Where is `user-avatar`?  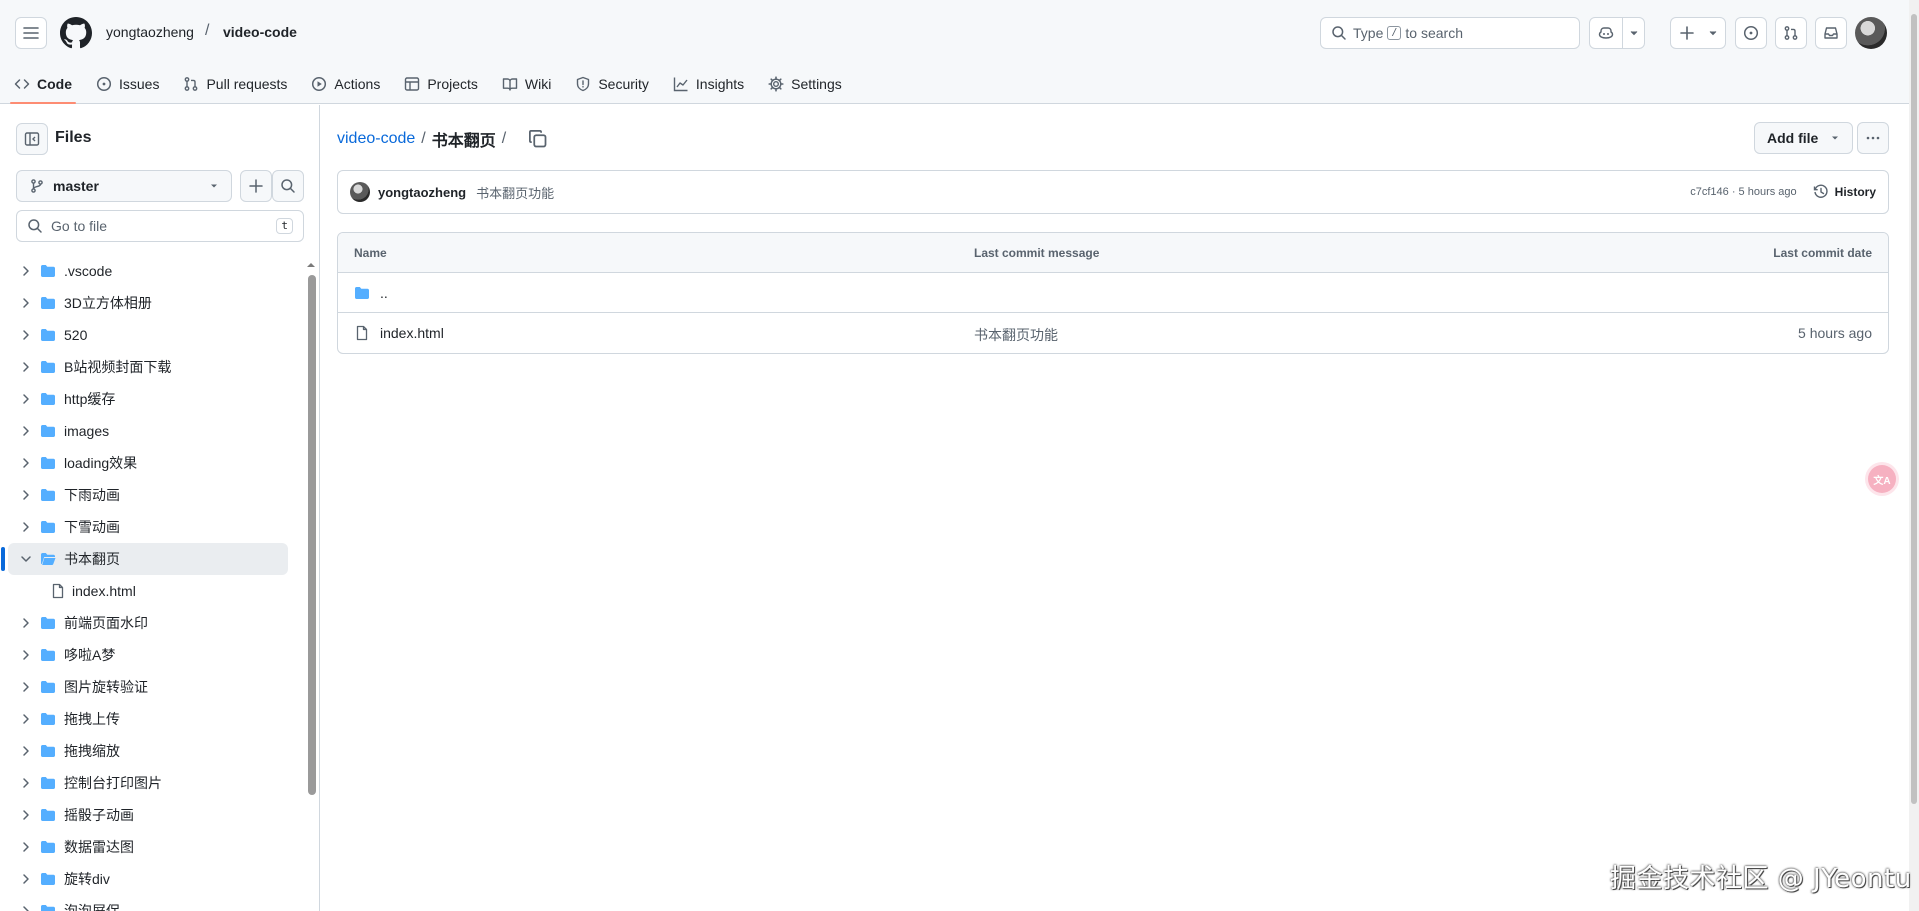
user-avatar is located at coordinates (1871, 33).